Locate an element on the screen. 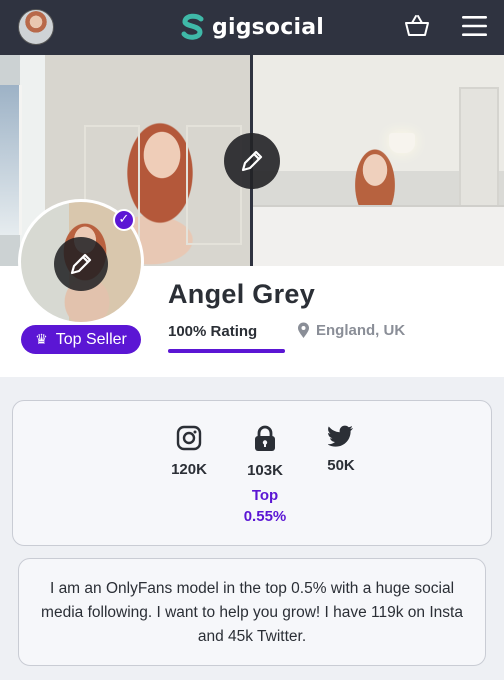  edit-cover-button is located at coordinates (252, 161).